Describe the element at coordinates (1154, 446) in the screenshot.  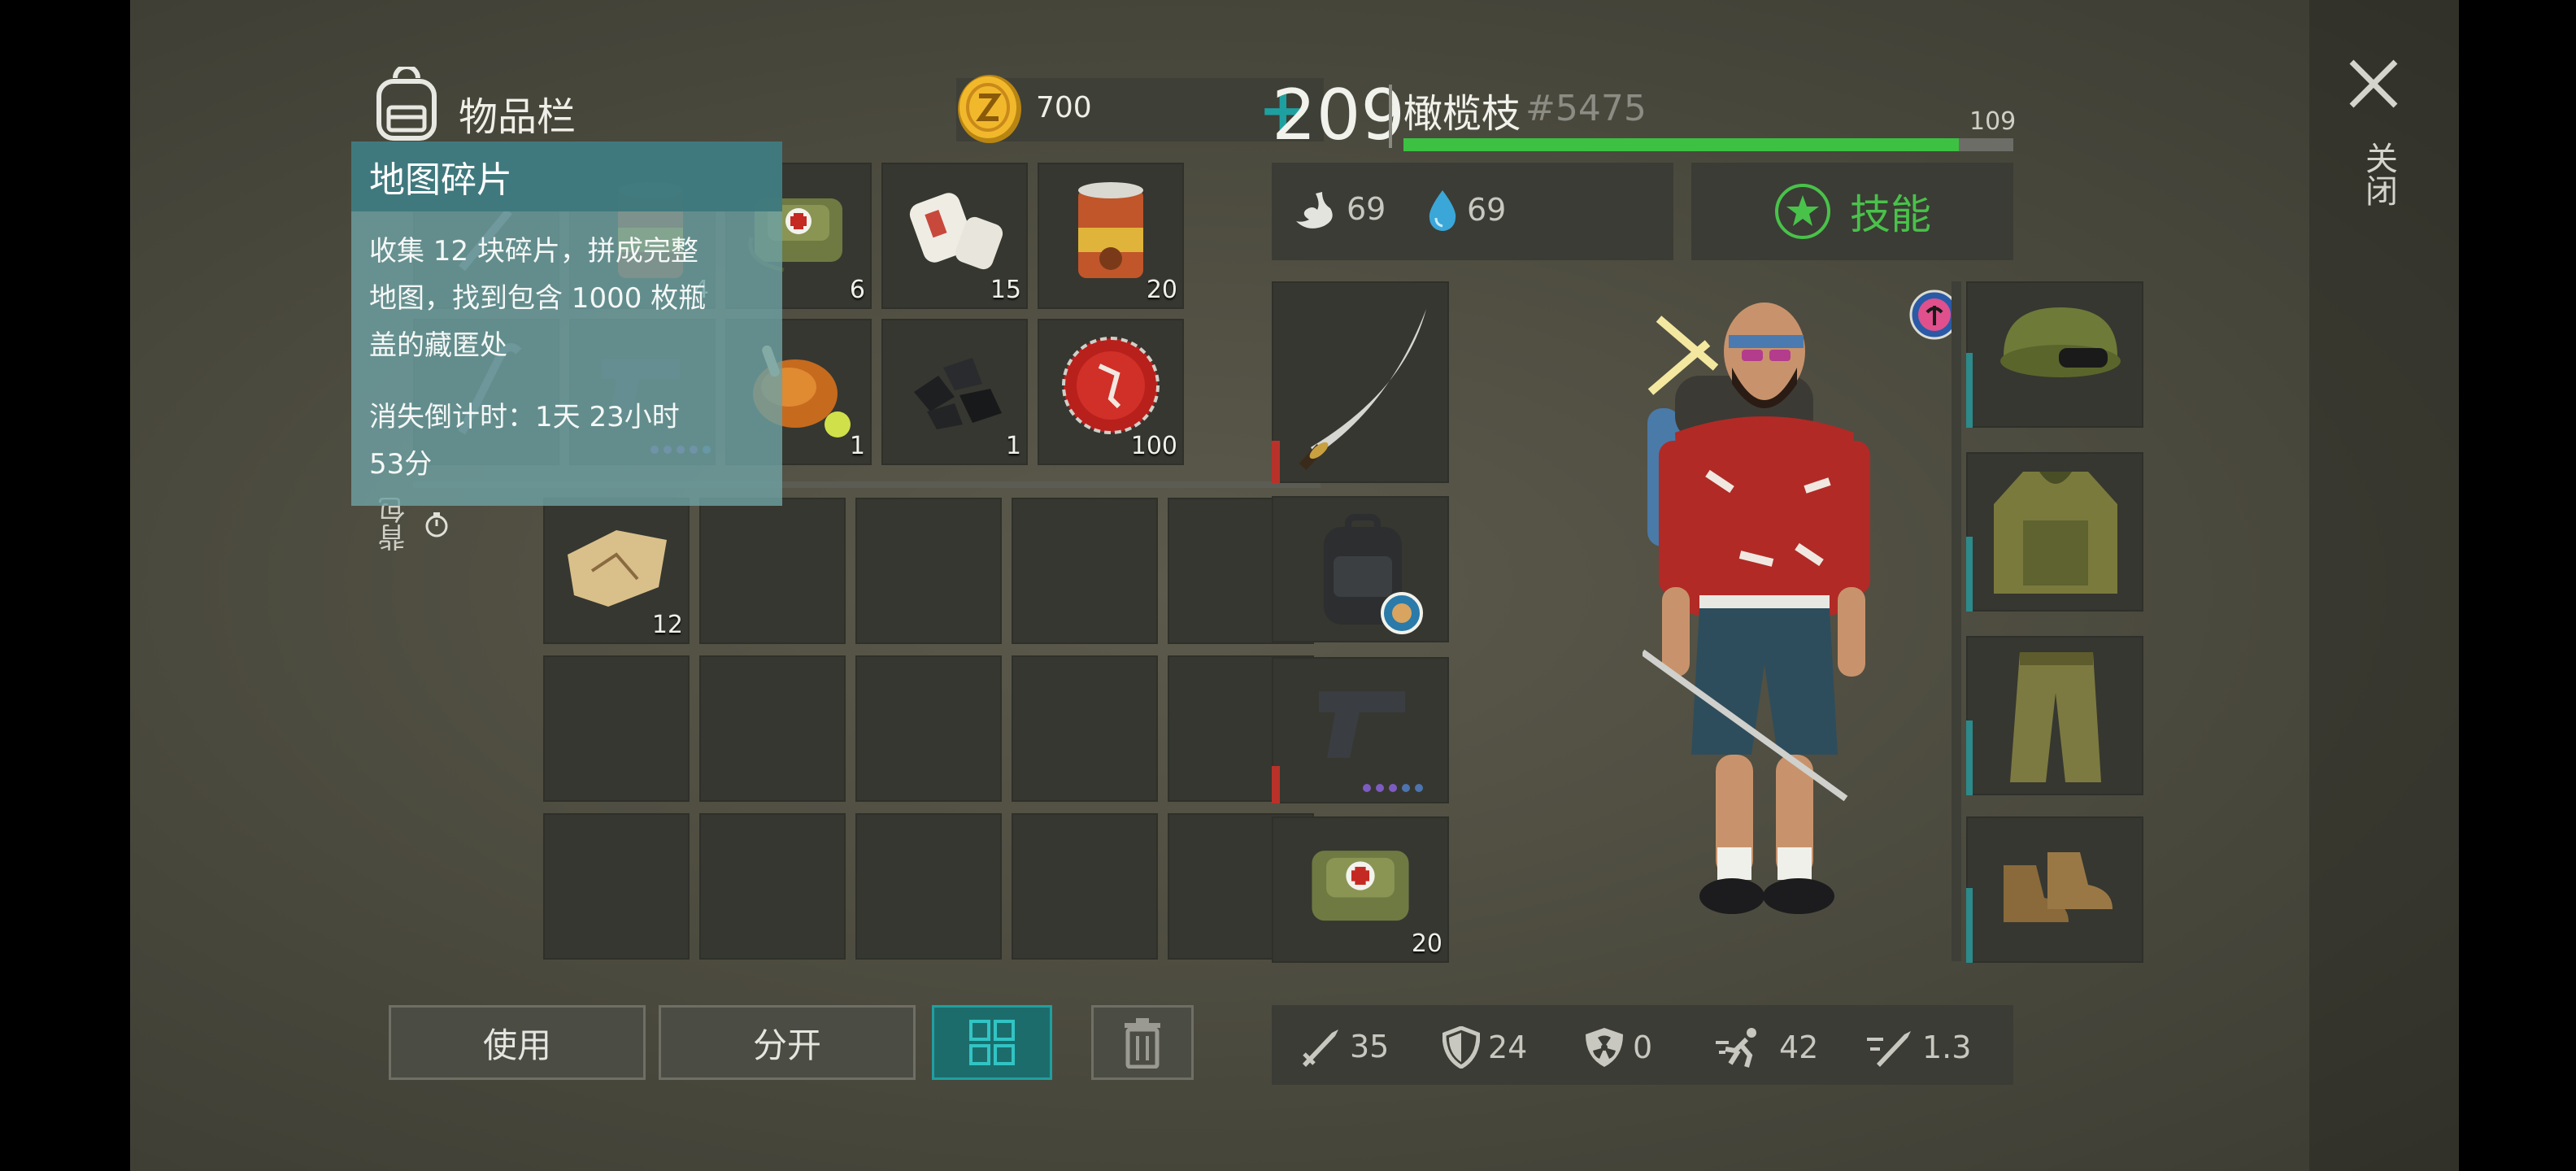
I see `item-count: 100` at that location.